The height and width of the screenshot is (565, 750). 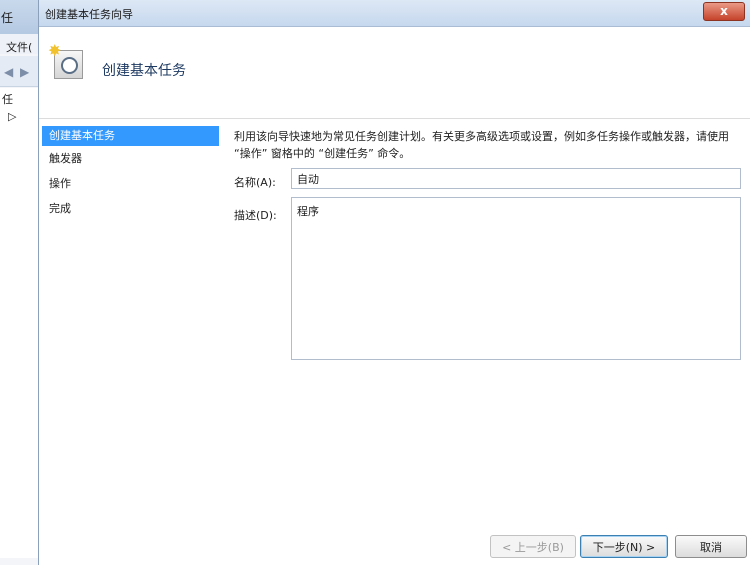 I want to click on description-label: 描述(D):, so click(x=255, y=215).